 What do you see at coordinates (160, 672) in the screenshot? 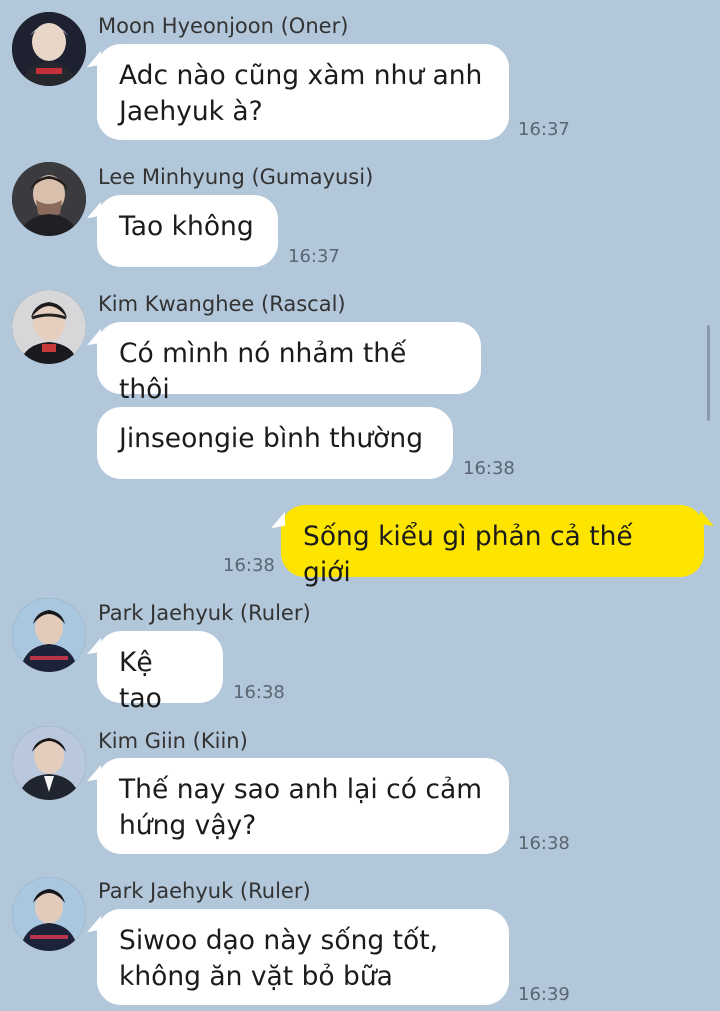
I see `message-bubble: Kệ tao` at bounding box center [160, 672].